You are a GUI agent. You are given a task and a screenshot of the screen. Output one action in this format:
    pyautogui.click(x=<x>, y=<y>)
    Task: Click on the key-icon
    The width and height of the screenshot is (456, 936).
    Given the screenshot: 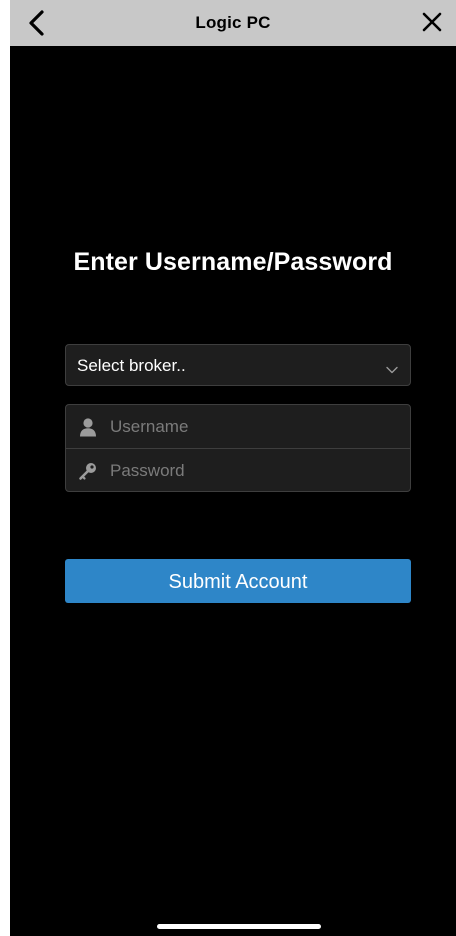 What is the action you would take?
    pyautogui.click(x=88, y=471)
    